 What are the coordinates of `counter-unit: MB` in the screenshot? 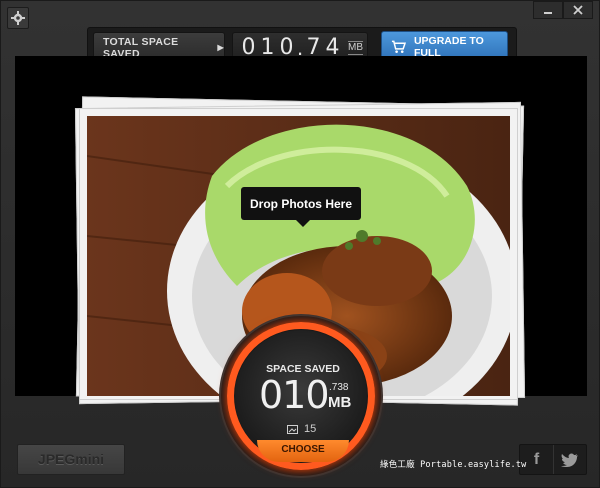 It's located at (355, 47).